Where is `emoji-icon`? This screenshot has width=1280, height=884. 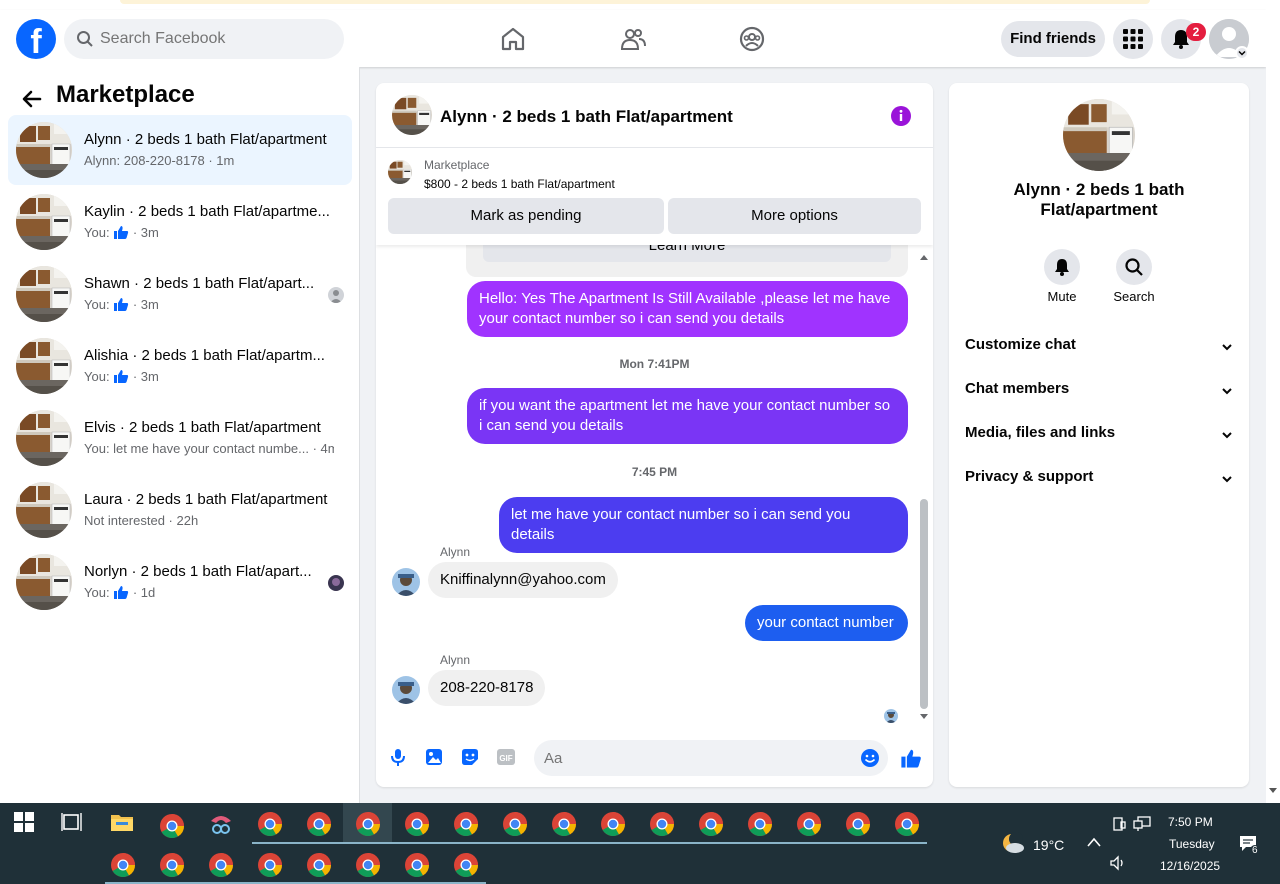
emoji-icon is located at coordinates (870, 758).